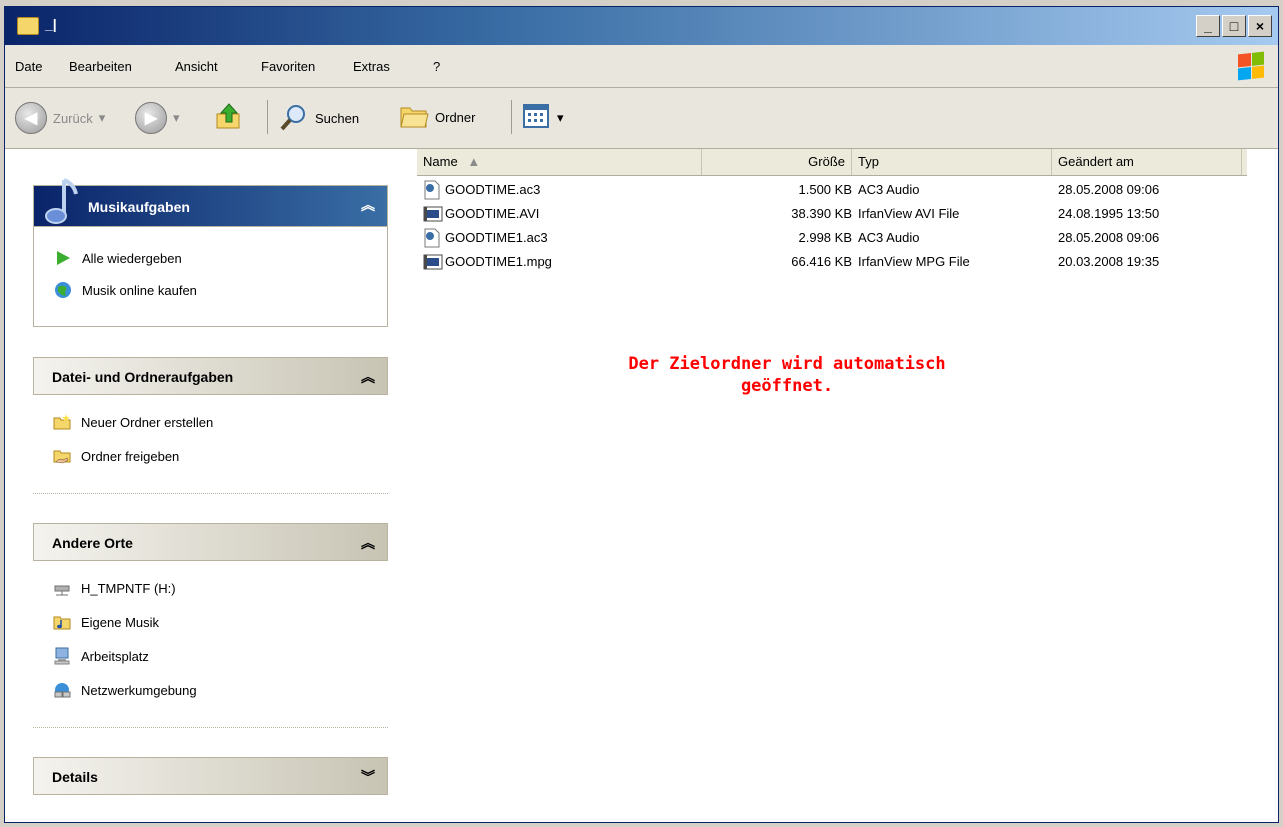 The image size is (1283, 827). What do you see at coordinates (139, 207) in the screenshot?
I see `panel-musik-title: Musikaufgaben` at bounding box center [139, 207].